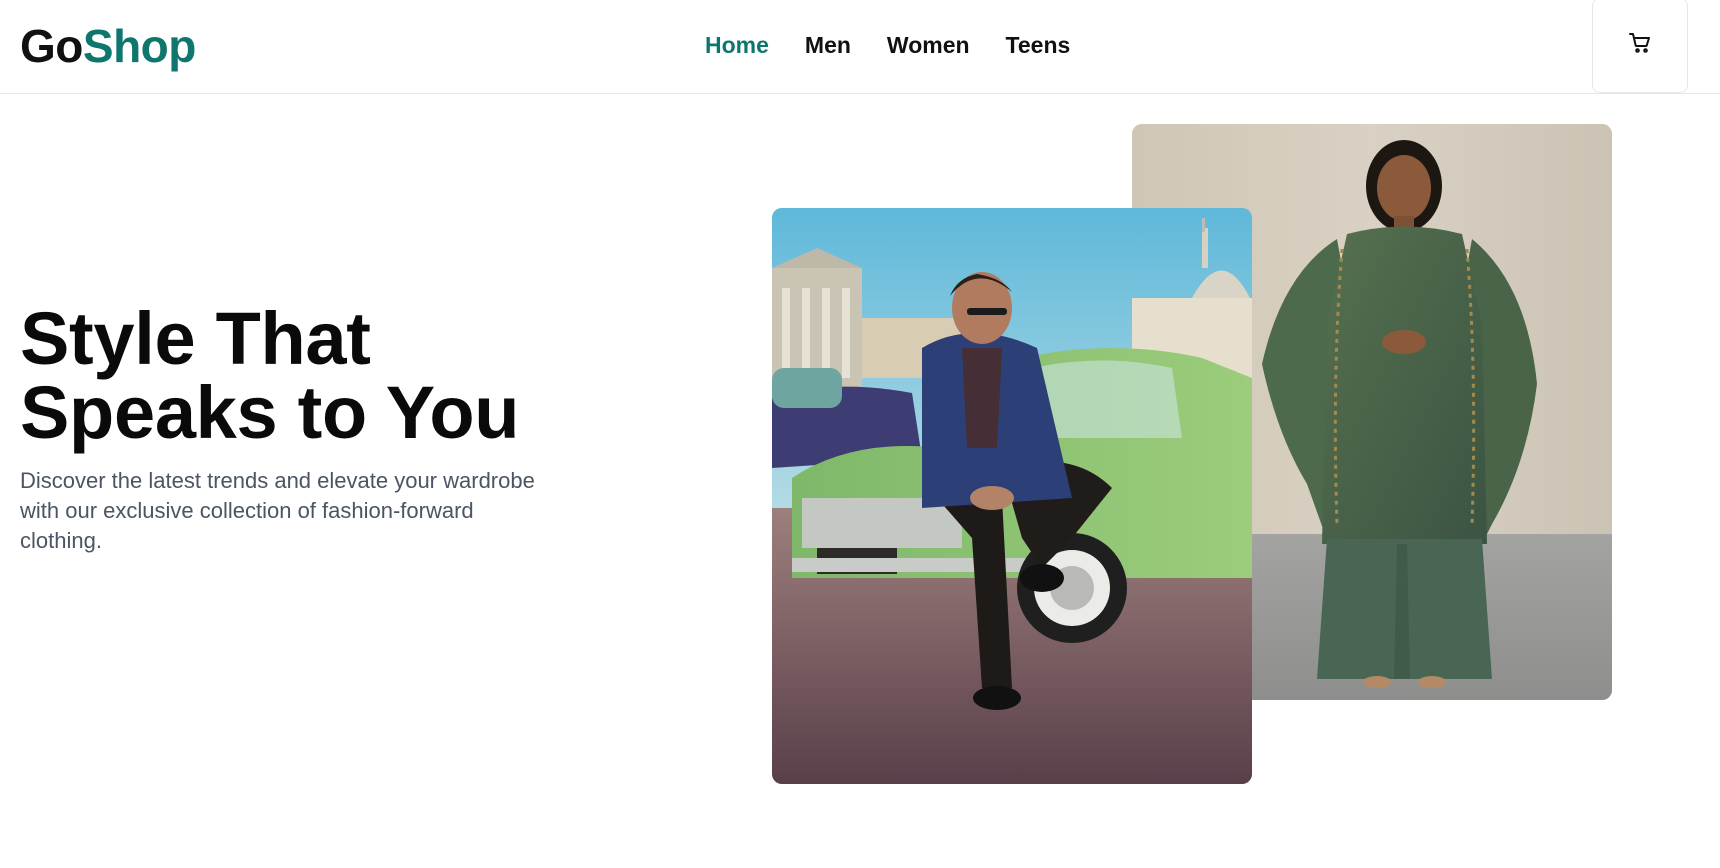  I want to click on hero-title: Style That Speaks to You, so click(330, 376).